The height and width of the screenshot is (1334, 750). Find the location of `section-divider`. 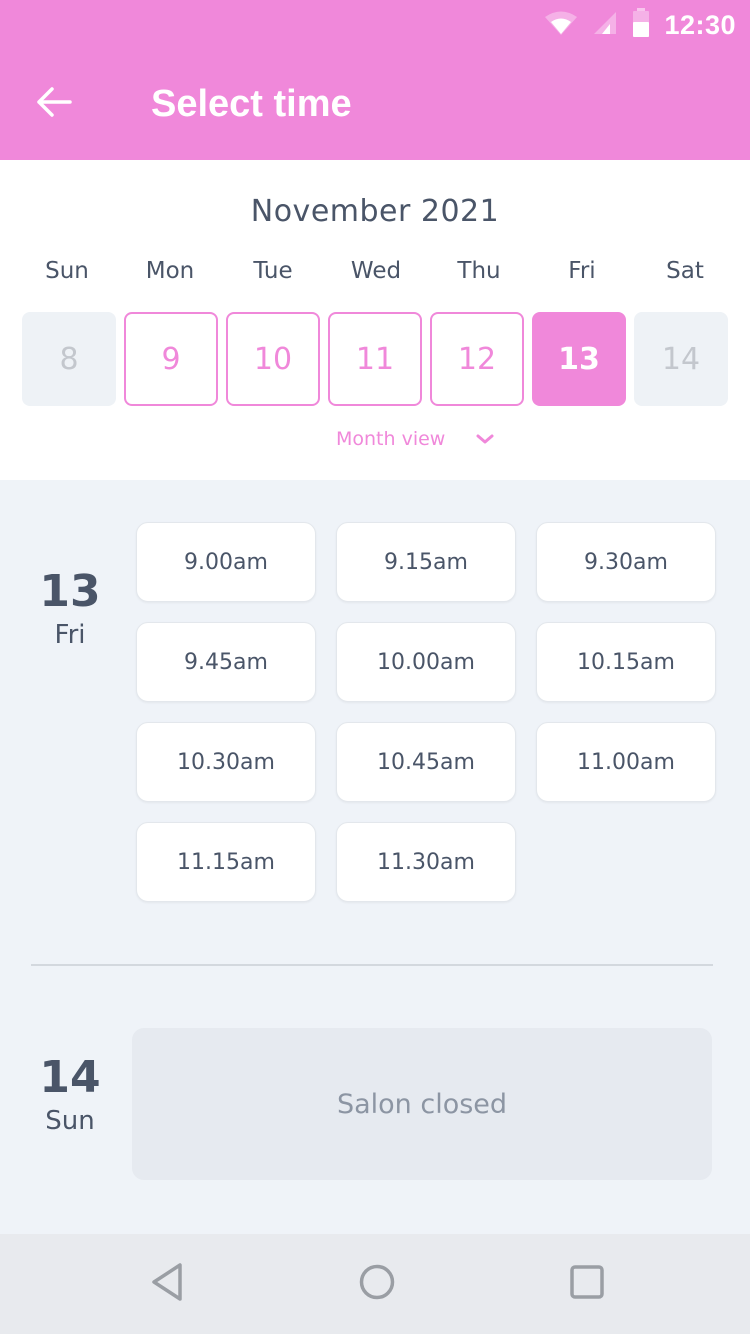

section-divider is located at coordinates (372, 965).